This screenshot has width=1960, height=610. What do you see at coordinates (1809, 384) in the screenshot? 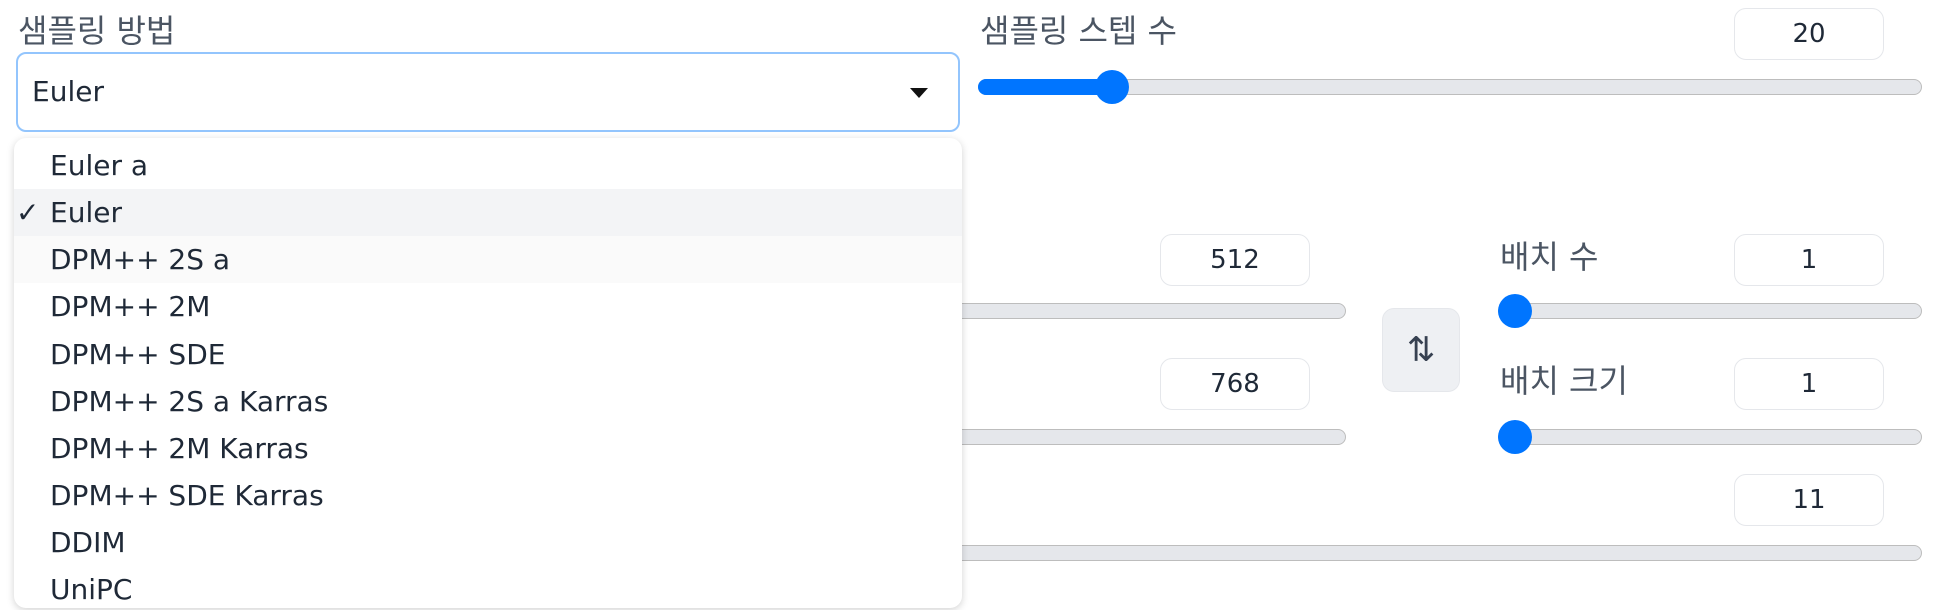
I see `batch-size-input: 1` at bounding box center [1809, 384].